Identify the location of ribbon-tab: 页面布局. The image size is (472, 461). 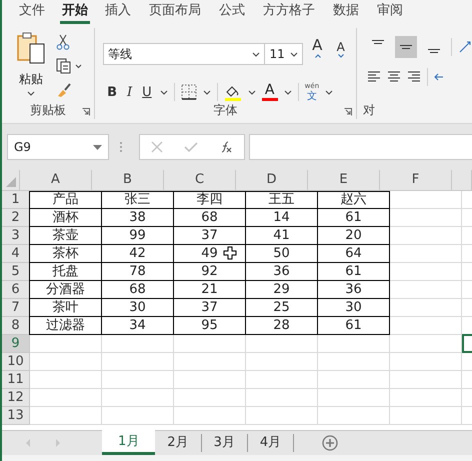
(175, 12).